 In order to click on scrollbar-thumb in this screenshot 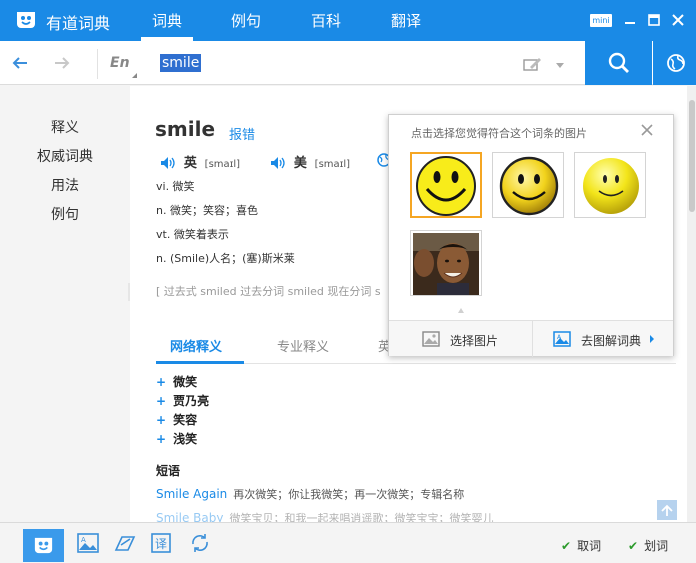, I will do `click(692, 156)`.